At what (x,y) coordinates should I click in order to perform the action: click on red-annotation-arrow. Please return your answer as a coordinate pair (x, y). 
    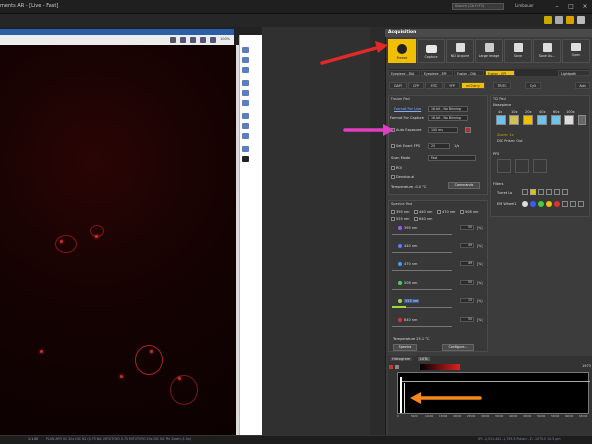
    Looking at the image, I should click on (354, 53).